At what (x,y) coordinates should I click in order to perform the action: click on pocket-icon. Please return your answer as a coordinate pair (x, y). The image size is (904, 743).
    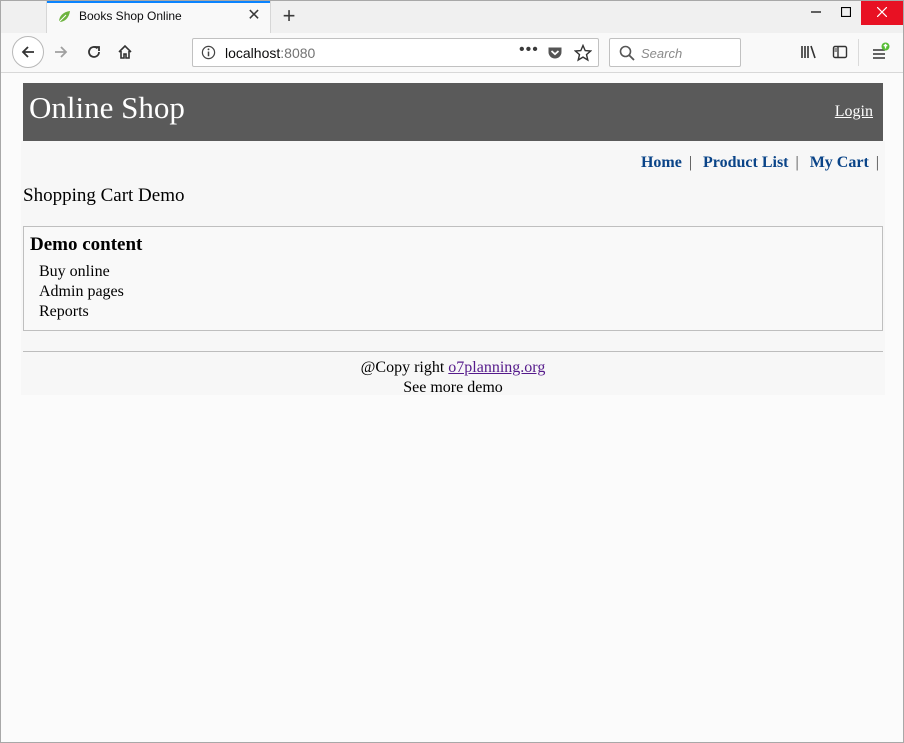
    Looking at the image, I should click on (555, 53).